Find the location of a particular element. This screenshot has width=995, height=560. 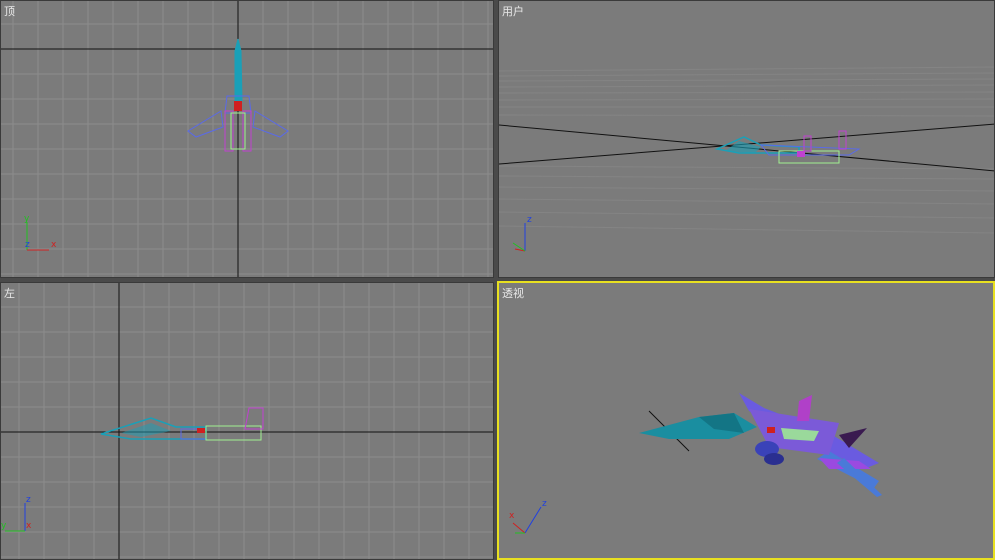

axis-tripod-icon: y x z is located at coordinates (40, 232).